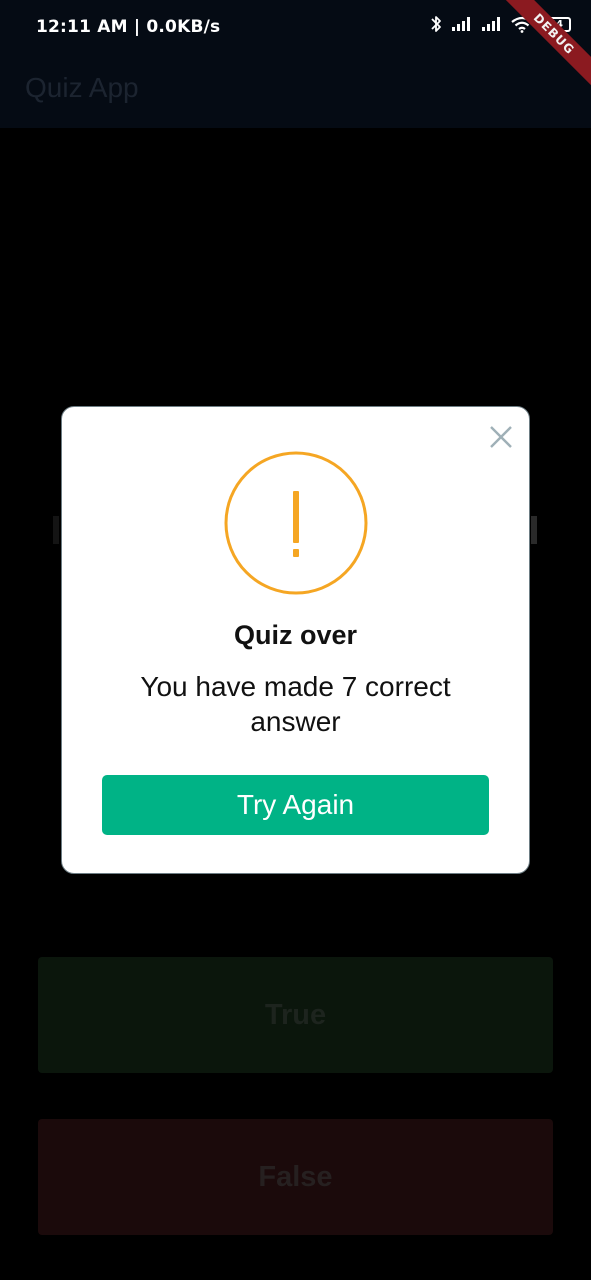 This screenshot has width=591, height=1280. I want to click on close-button, so click(501, 437).